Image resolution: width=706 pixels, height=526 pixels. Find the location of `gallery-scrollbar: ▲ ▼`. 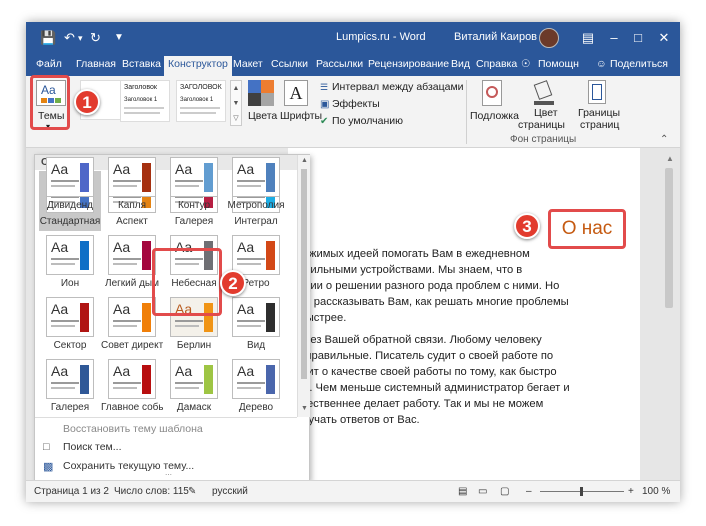

gallery-scrollbar: ▲ ▼ is located at coordinates (303, 286).